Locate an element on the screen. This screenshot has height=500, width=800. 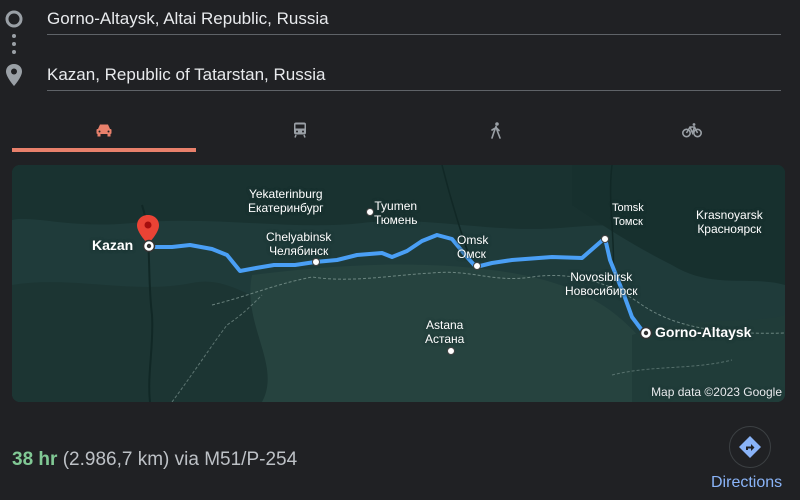
route-via: via M51/P-254 is located at coordinates (236, 459).